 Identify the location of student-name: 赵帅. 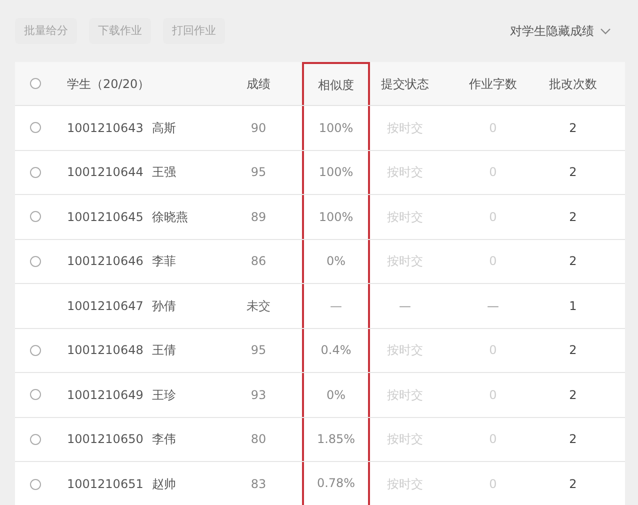
(164, 485).